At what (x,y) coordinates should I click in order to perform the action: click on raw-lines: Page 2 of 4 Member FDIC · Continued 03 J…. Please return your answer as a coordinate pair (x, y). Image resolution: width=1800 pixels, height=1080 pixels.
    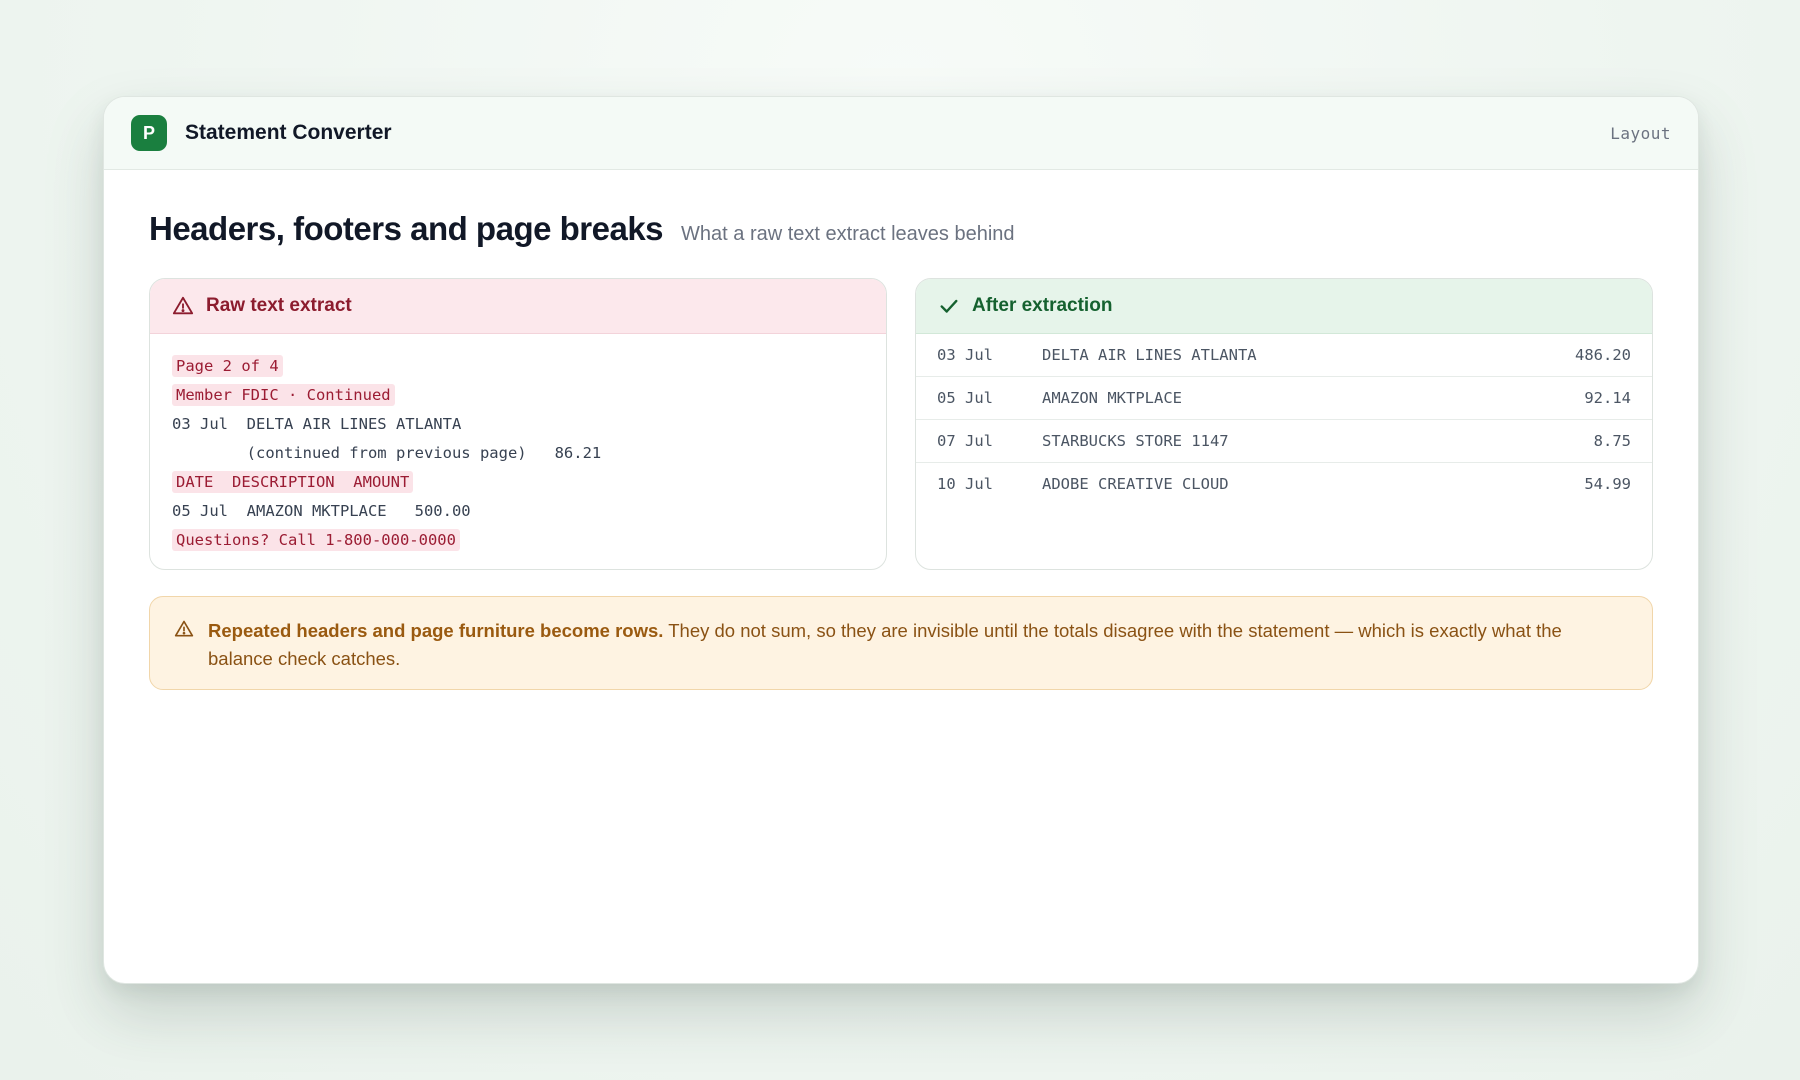
    Looking at the image, I should click on (518, 451).